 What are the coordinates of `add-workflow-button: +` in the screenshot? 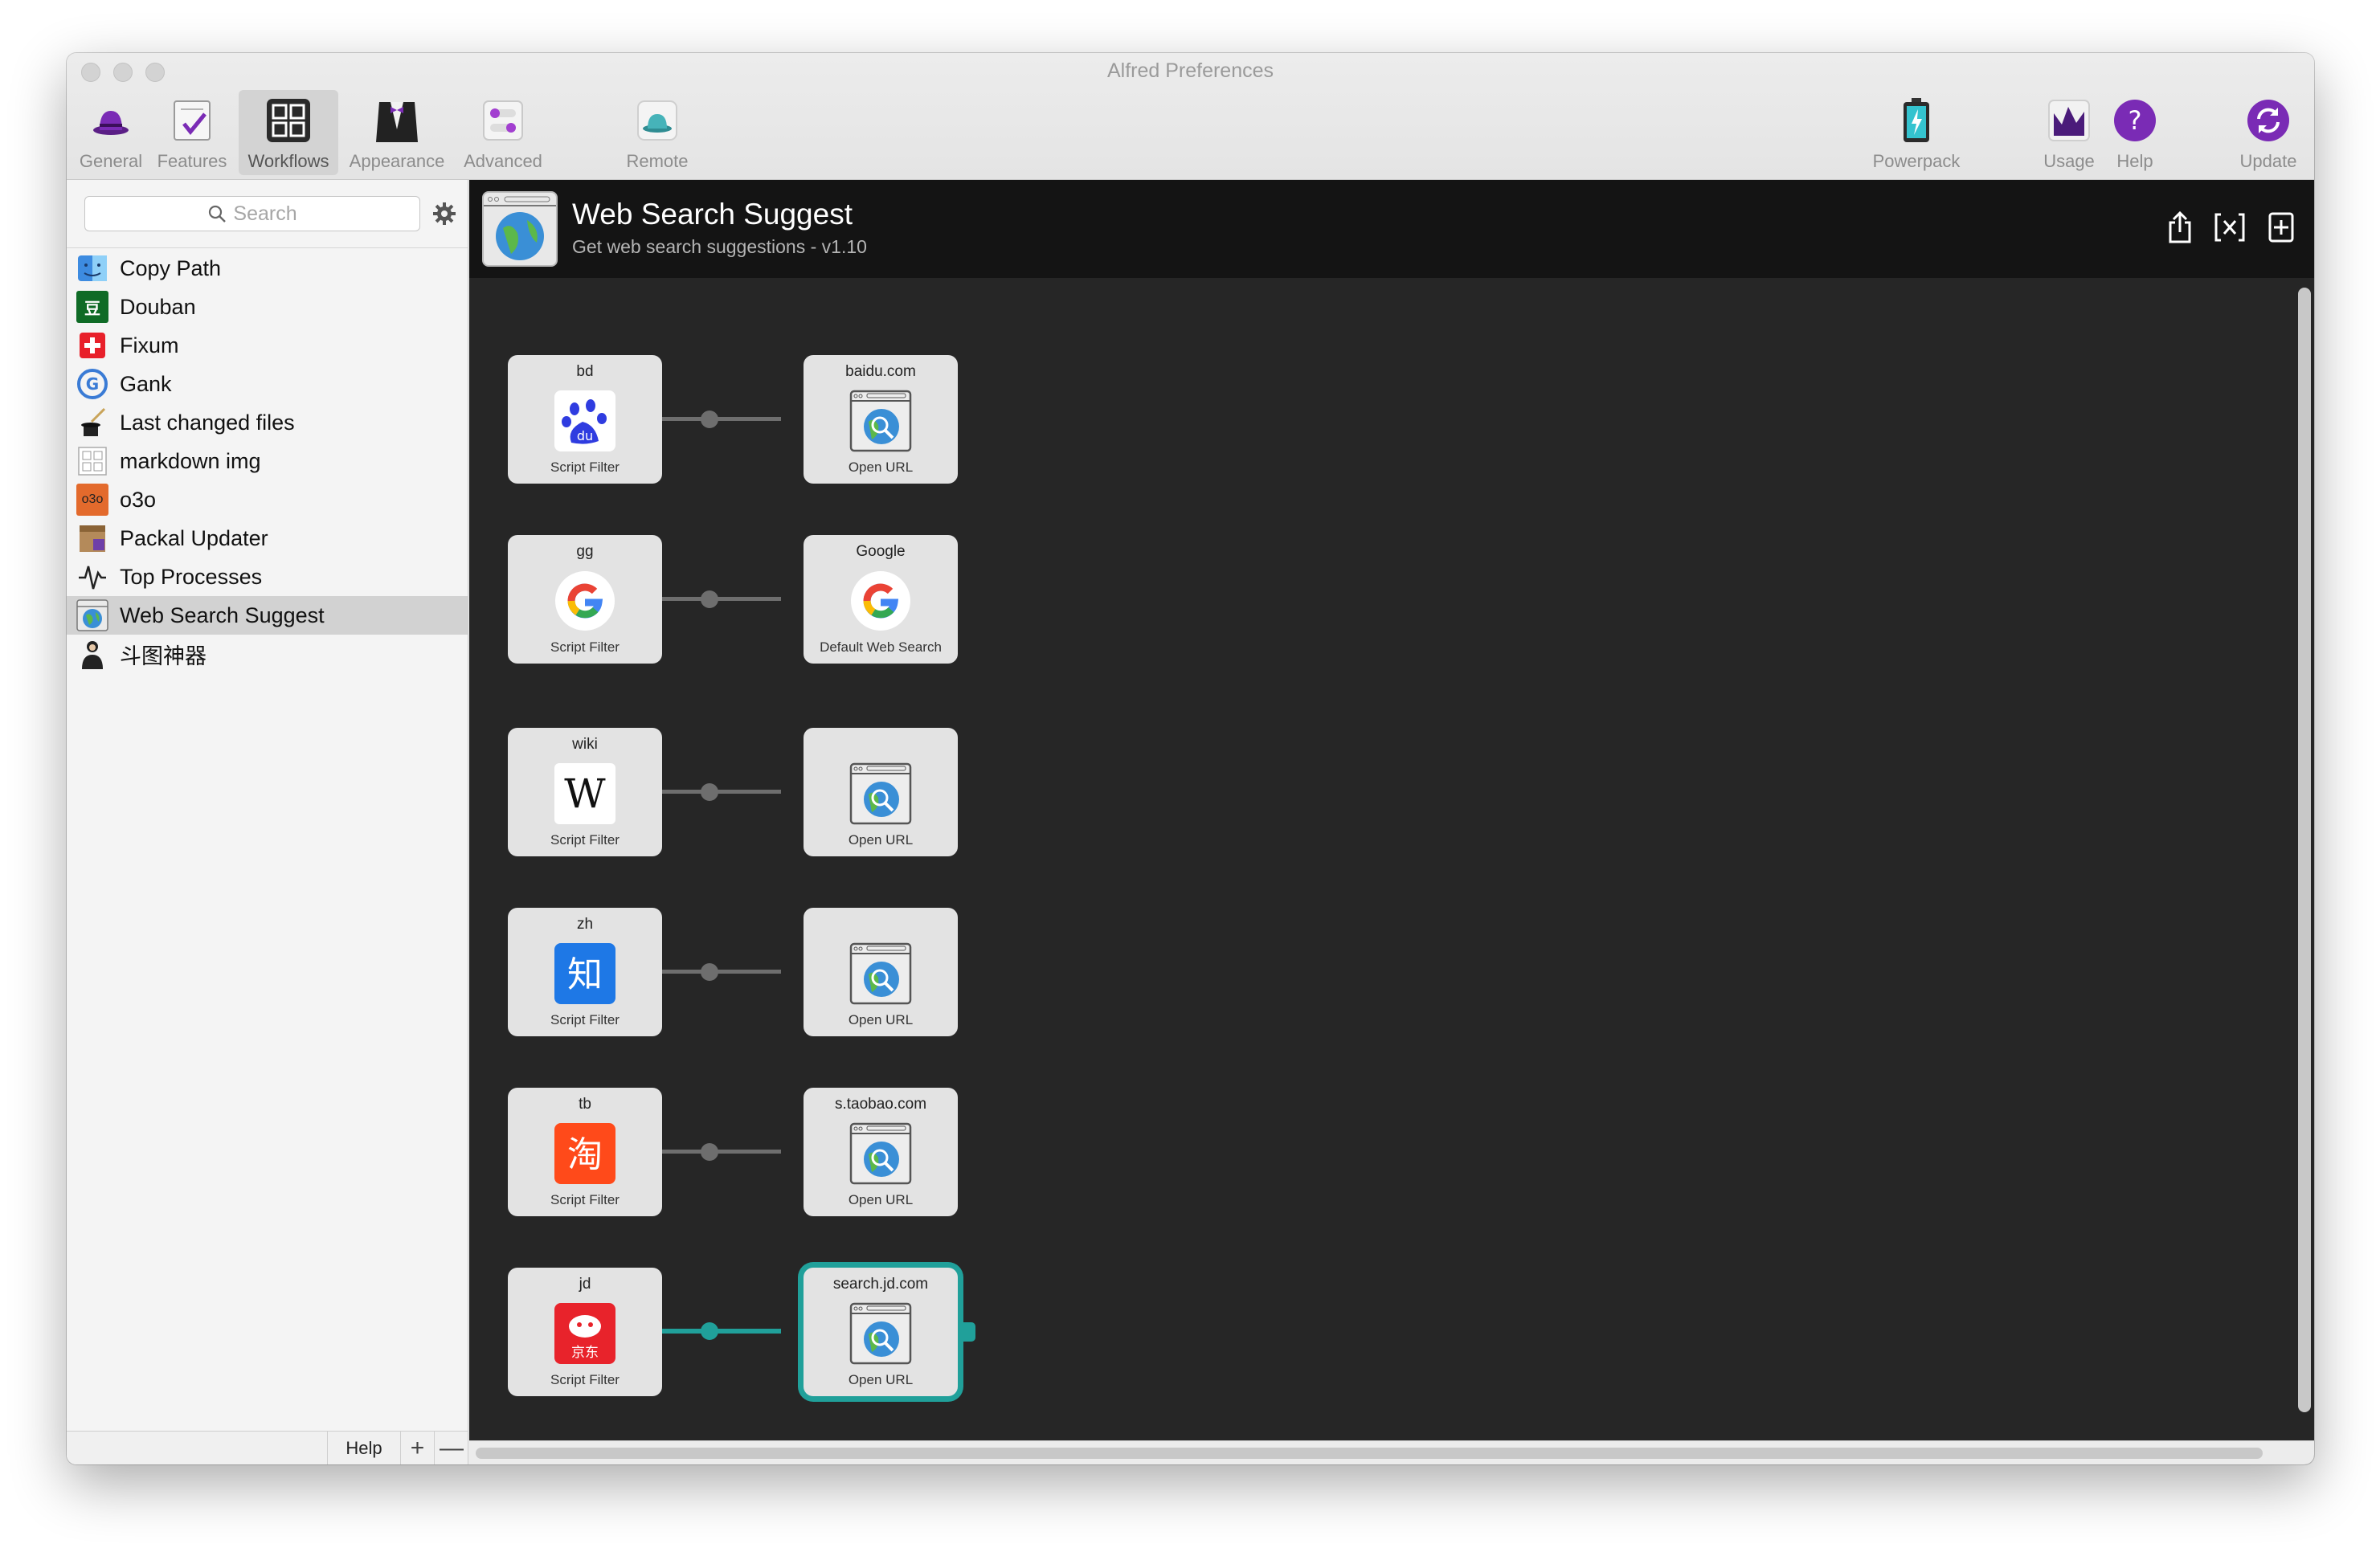 It's located at (418, 1448).